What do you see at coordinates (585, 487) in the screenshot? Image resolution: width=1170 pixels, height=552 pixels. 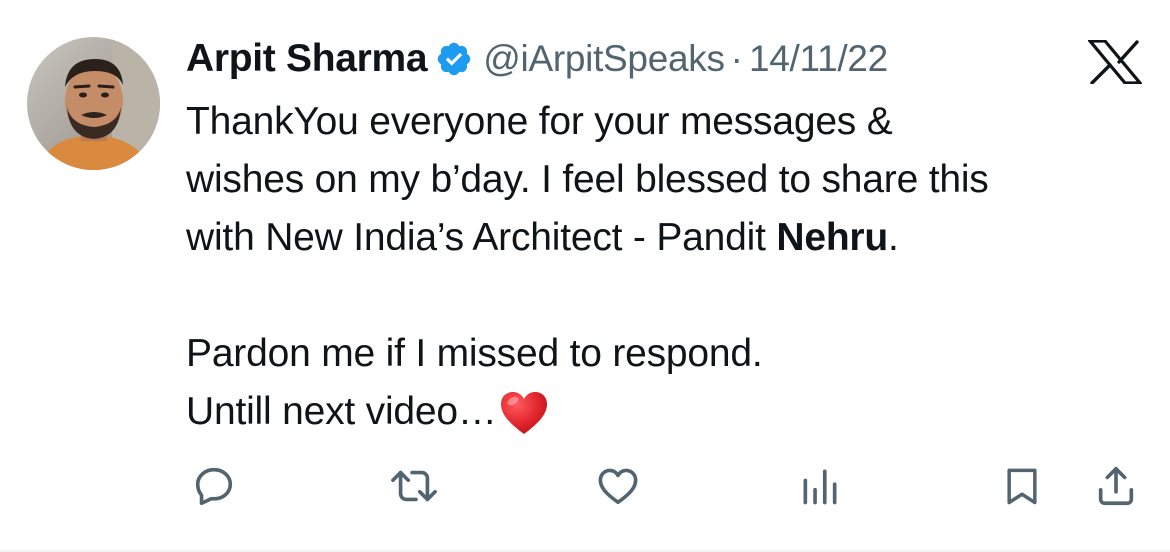 I see `tweet-actions` at bounding box center [585, 487].